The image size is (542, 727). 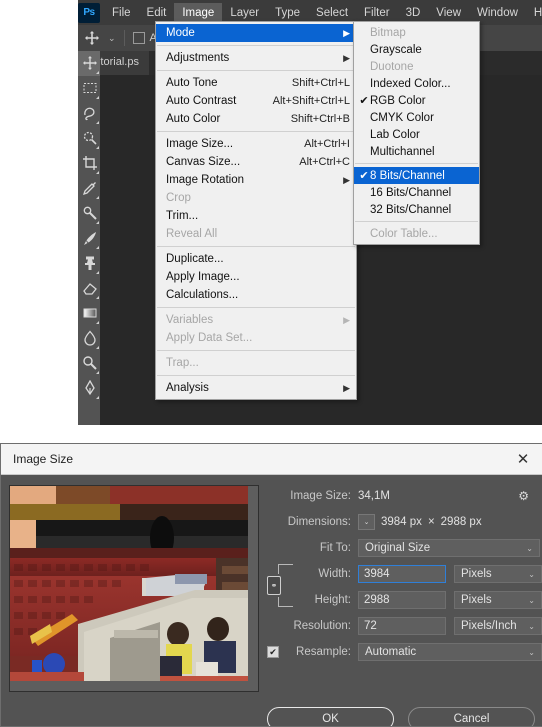 What do you see at coordinates (121, 13) in the screenshot?
I see `menu-file: File` at bounding box center [121, 13].